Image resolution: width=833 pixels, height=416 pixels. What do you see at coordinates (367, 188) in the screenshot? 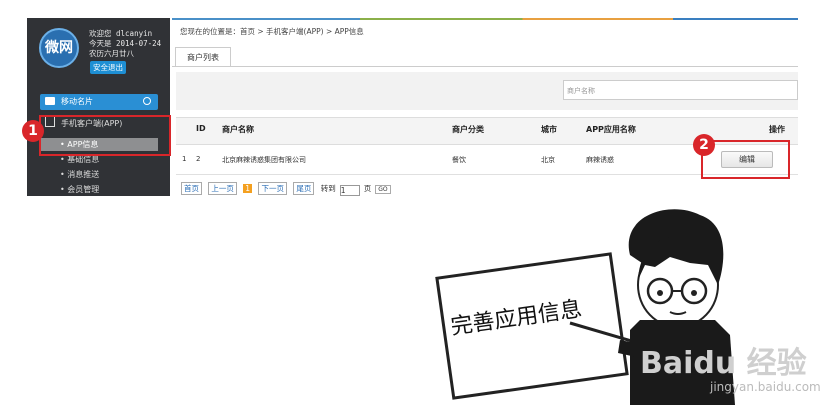
I see `page-label: 页` at bounding box center [367, 188].